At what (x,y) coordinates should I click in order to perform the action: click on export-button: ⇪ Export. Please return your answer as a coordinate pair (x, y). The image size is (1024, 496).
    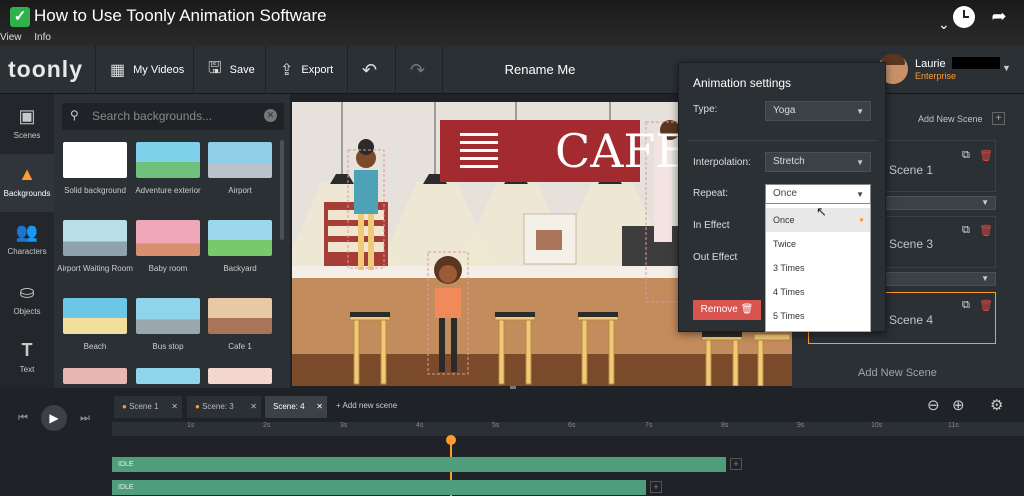
    Looking at the image, I should click on (306, 70).